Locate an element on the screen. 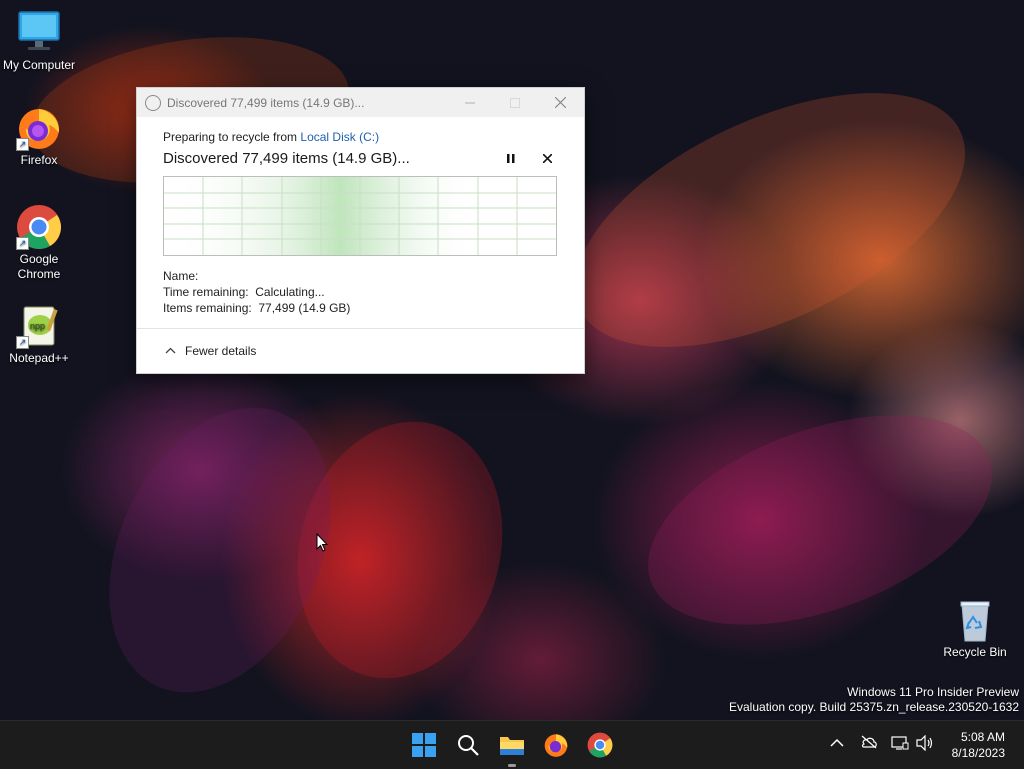  notepadpp-icon: npp ↗ is located at coordinates (39, 326).